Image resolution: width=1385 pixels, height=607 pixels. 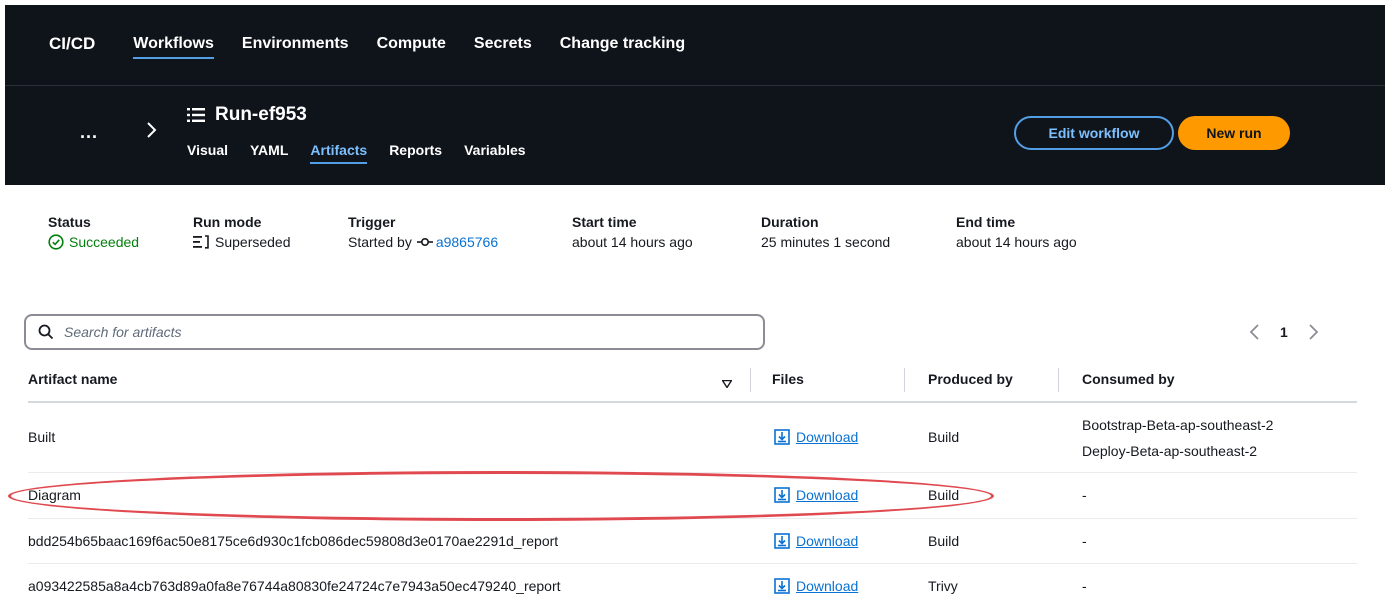 What do you see at coordinates (1255, 332) in the screenshot?
I see `previous-page-icon` at bounding box center [1255, 332].